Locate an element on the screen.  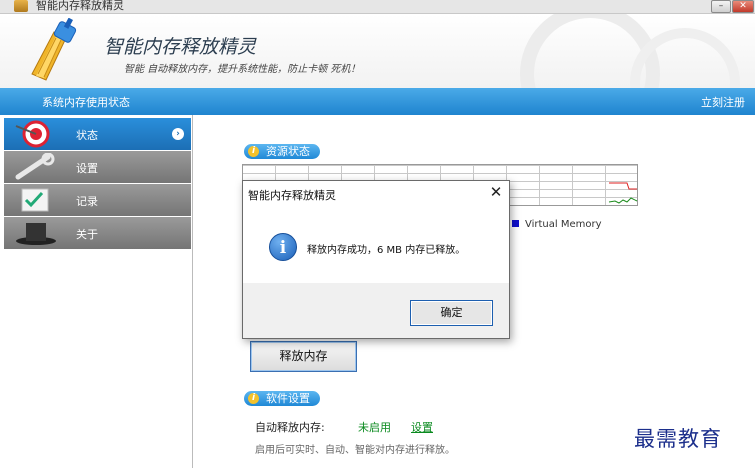
sidebar-item-label: 设置 is located at coordinates (87, 168).